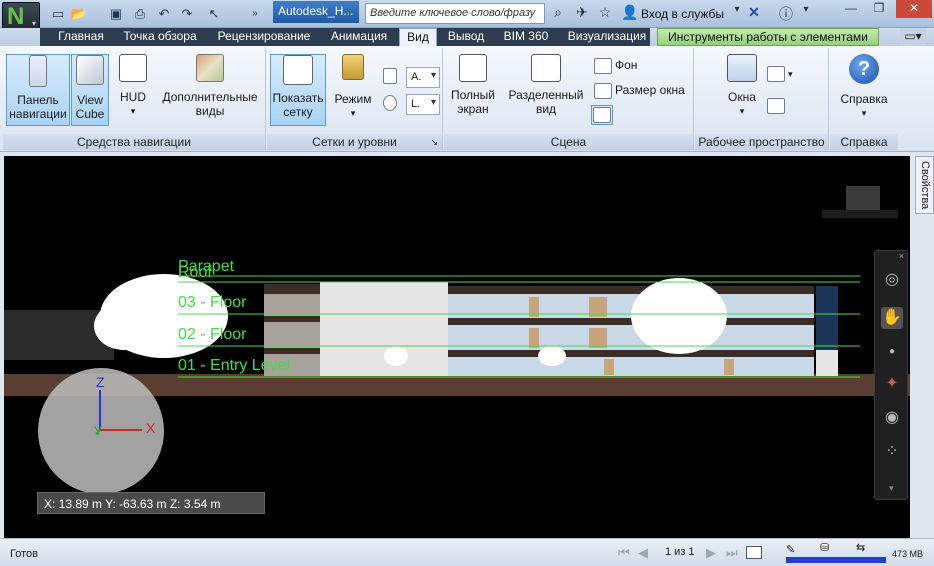  Describe the element at coordinates (264, 37) in the screenshot. I see `tab-review: Рецензирование` at that location.